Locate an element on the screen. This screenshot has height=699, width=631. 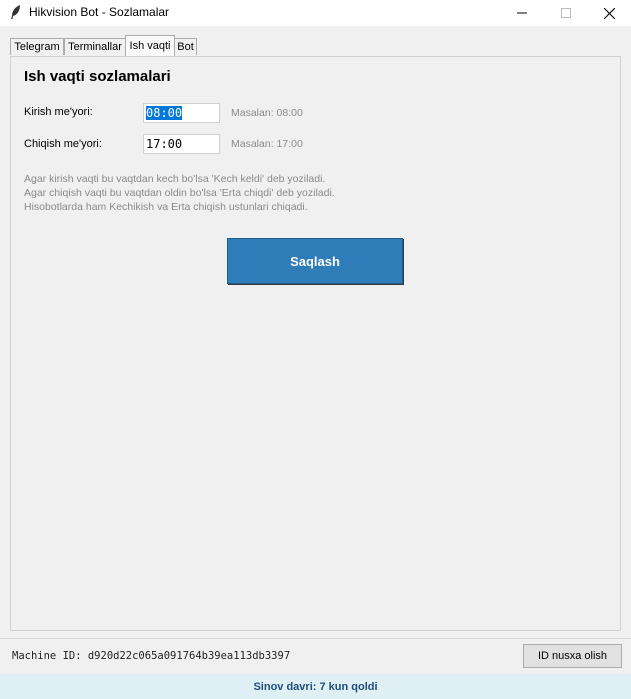
checkout-time-value: 17:00 is located at coordinates (164, 144).